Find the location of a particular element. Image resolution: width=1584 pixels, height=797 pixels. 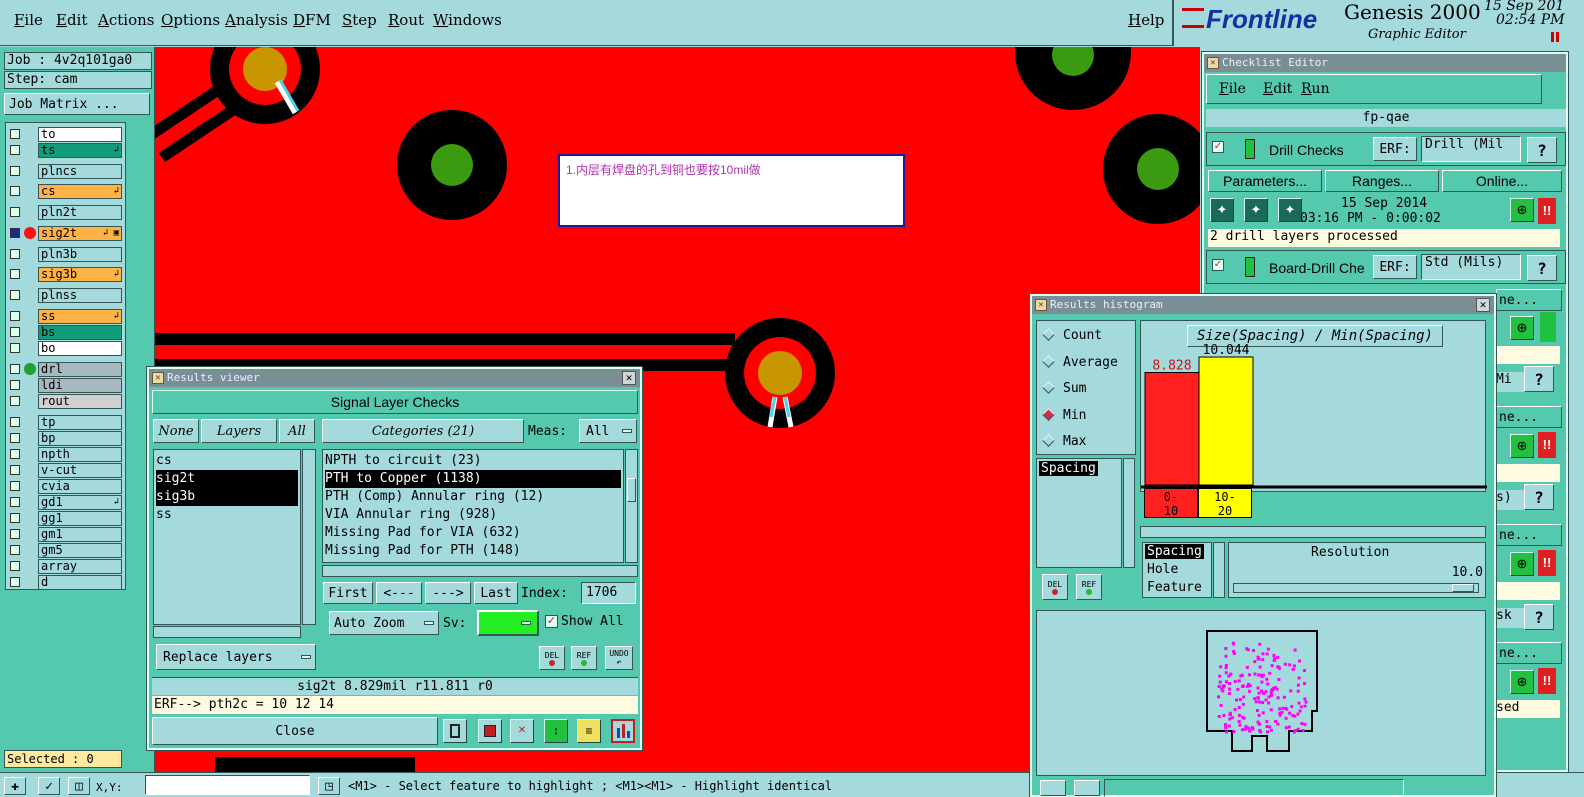

layer-name: bp is located at coordinates (80, 438).